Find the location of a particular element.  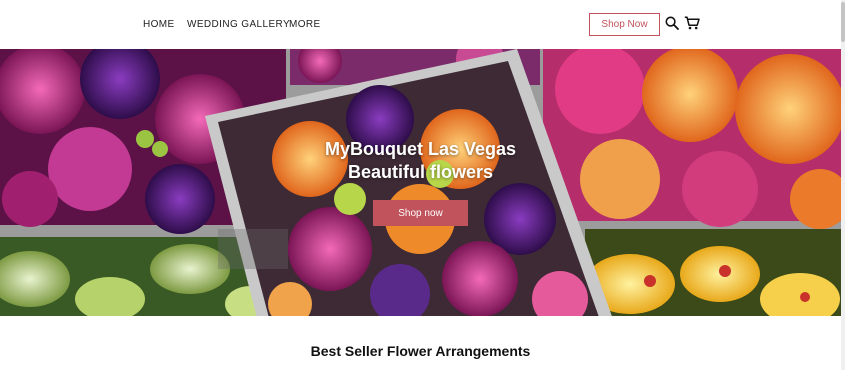

nav-more-link: MORE is located at coordinates (305, 24).